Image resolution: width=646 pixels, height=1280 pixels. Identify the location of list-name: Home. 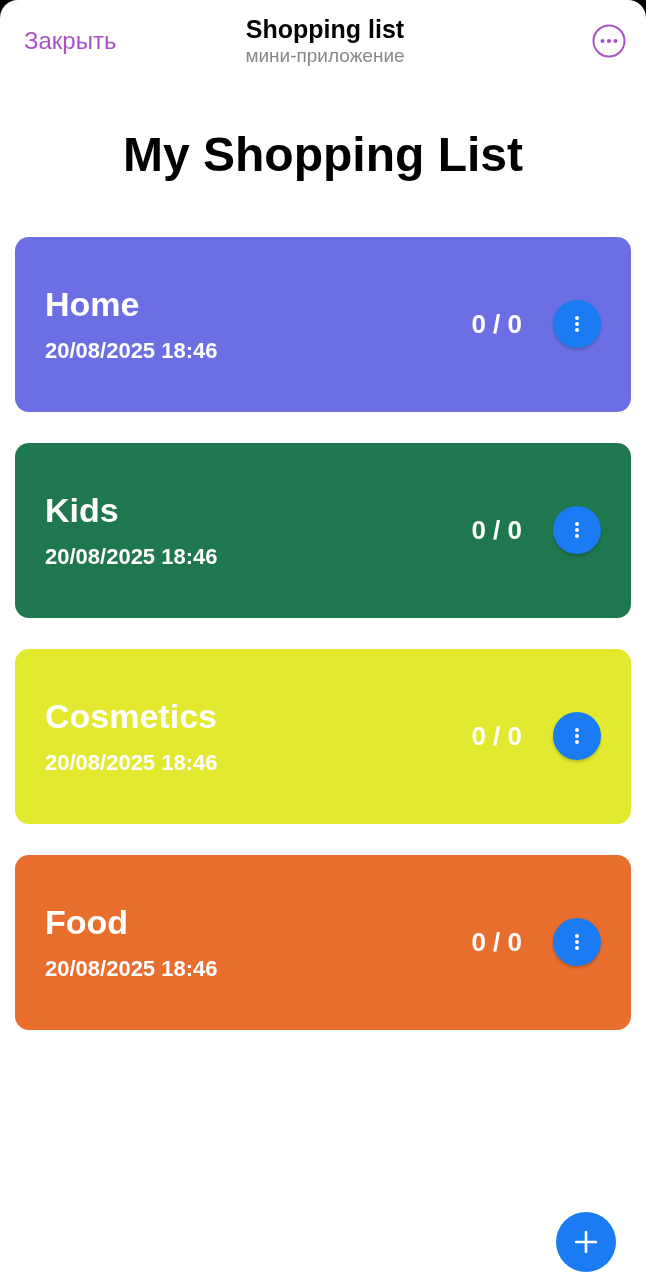
(93, 304).